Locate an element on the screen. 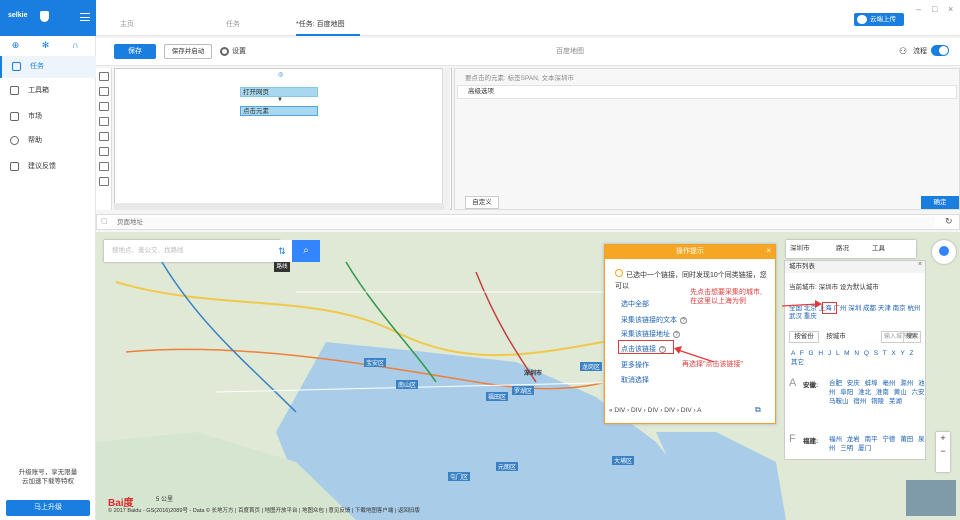 The image size is (960, 520). cloud-upload-label: 云端上传 is located at coordinates (883, 19).